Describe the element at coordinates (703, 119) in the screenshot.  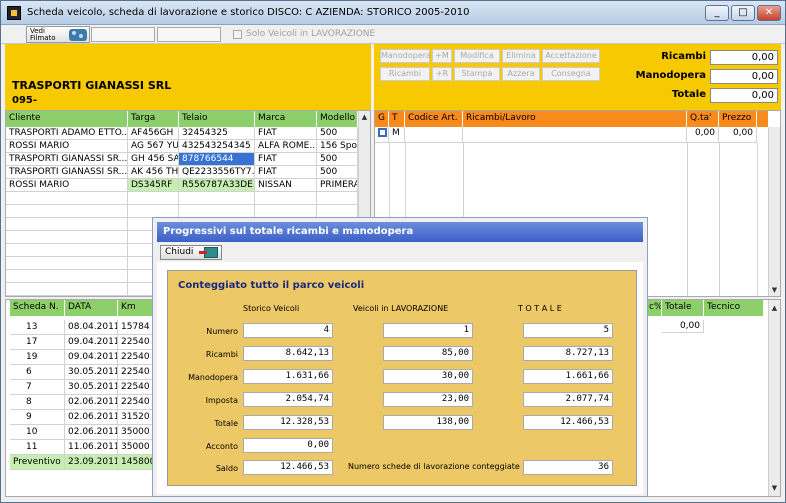
I see `col-qta: Q.ta'` at that location.